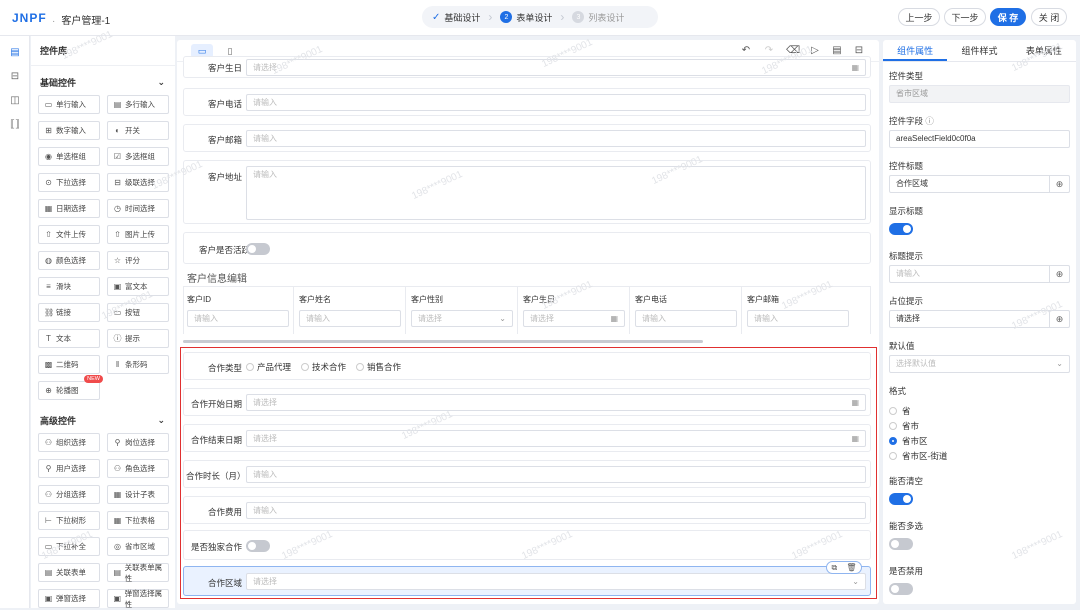 The height and width of the screenshot is (610, 1080). Describe the element at coordinates (901, 589) in the screenshot. I see `disabled-switch` at that location.